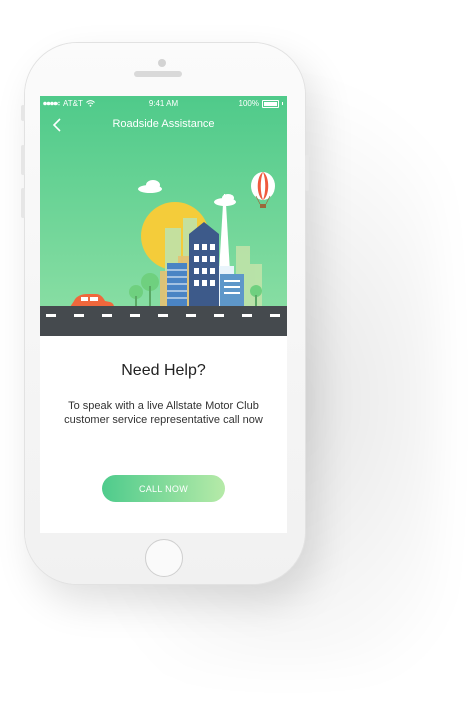  I want to click on status-right: 100%, so click(261, 103).